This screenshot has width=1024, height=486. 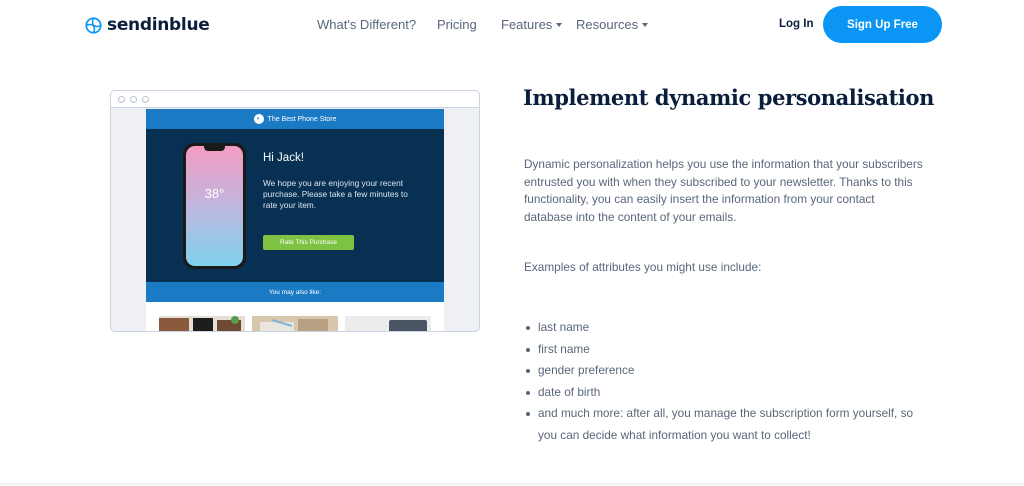 What do you see at coordinates (882, 24) in the screenshot?
I see `signup-button: Sign Up Free` at bounding box center [882, 24].